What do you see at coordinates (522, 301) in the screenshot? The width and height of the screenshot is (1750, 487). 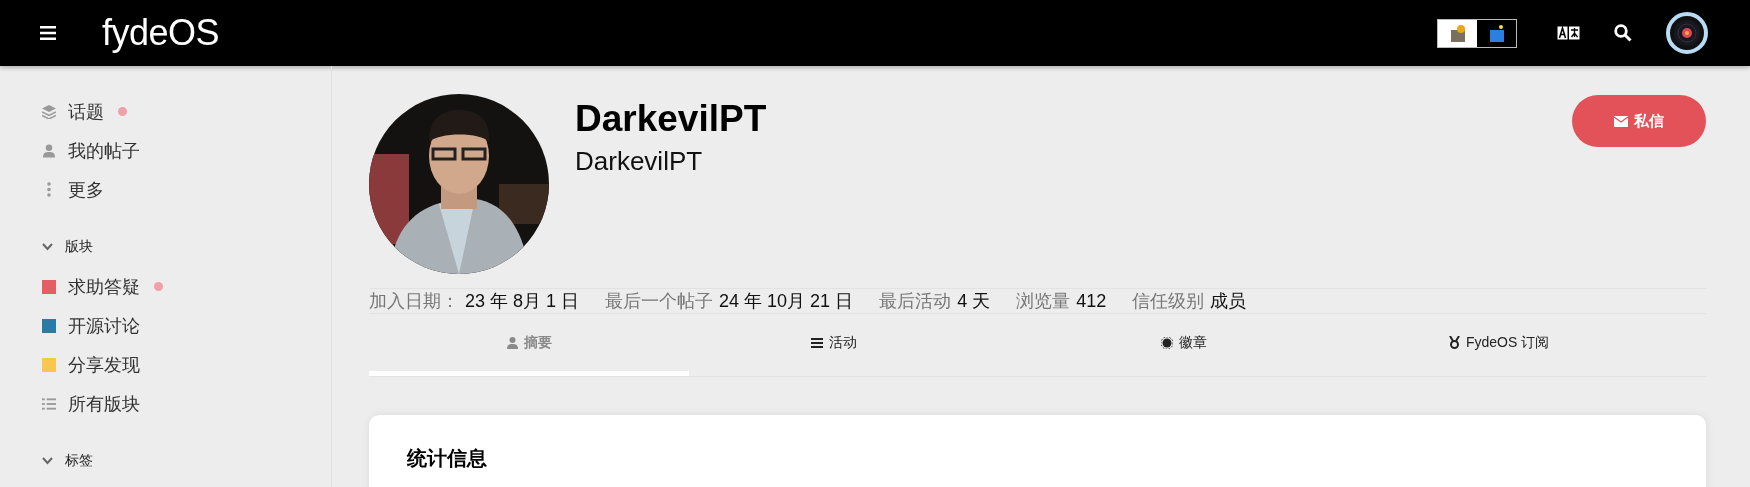 I see `stat-value: 23 年 8月 1 日` at bounding box center [522, 301].